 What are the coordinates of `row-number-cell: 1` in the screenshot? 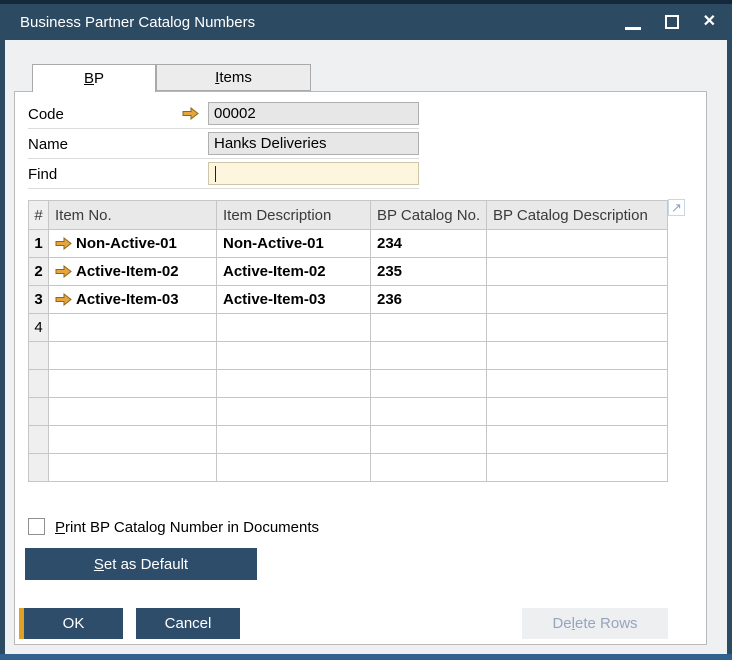 It's located at (38, 243).